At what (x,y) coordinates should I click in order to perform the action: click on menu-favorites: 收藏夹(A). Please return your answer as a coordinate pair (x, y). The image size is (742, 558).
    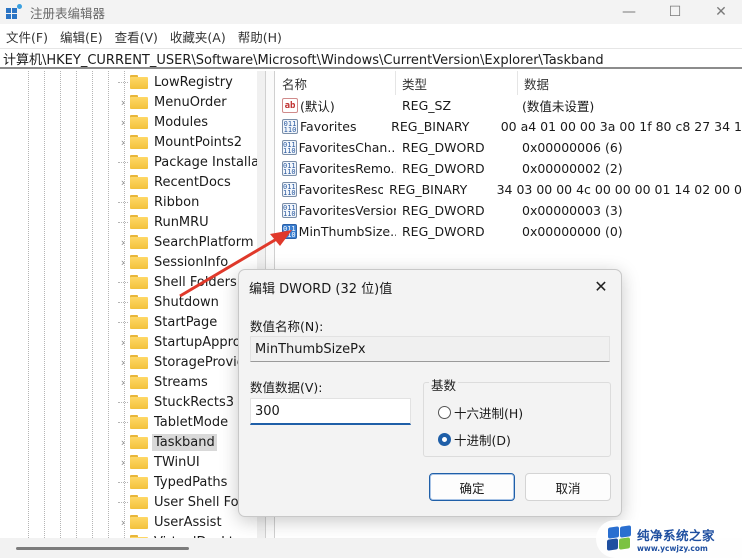
    Looking at the image, I should click on (198, 36).